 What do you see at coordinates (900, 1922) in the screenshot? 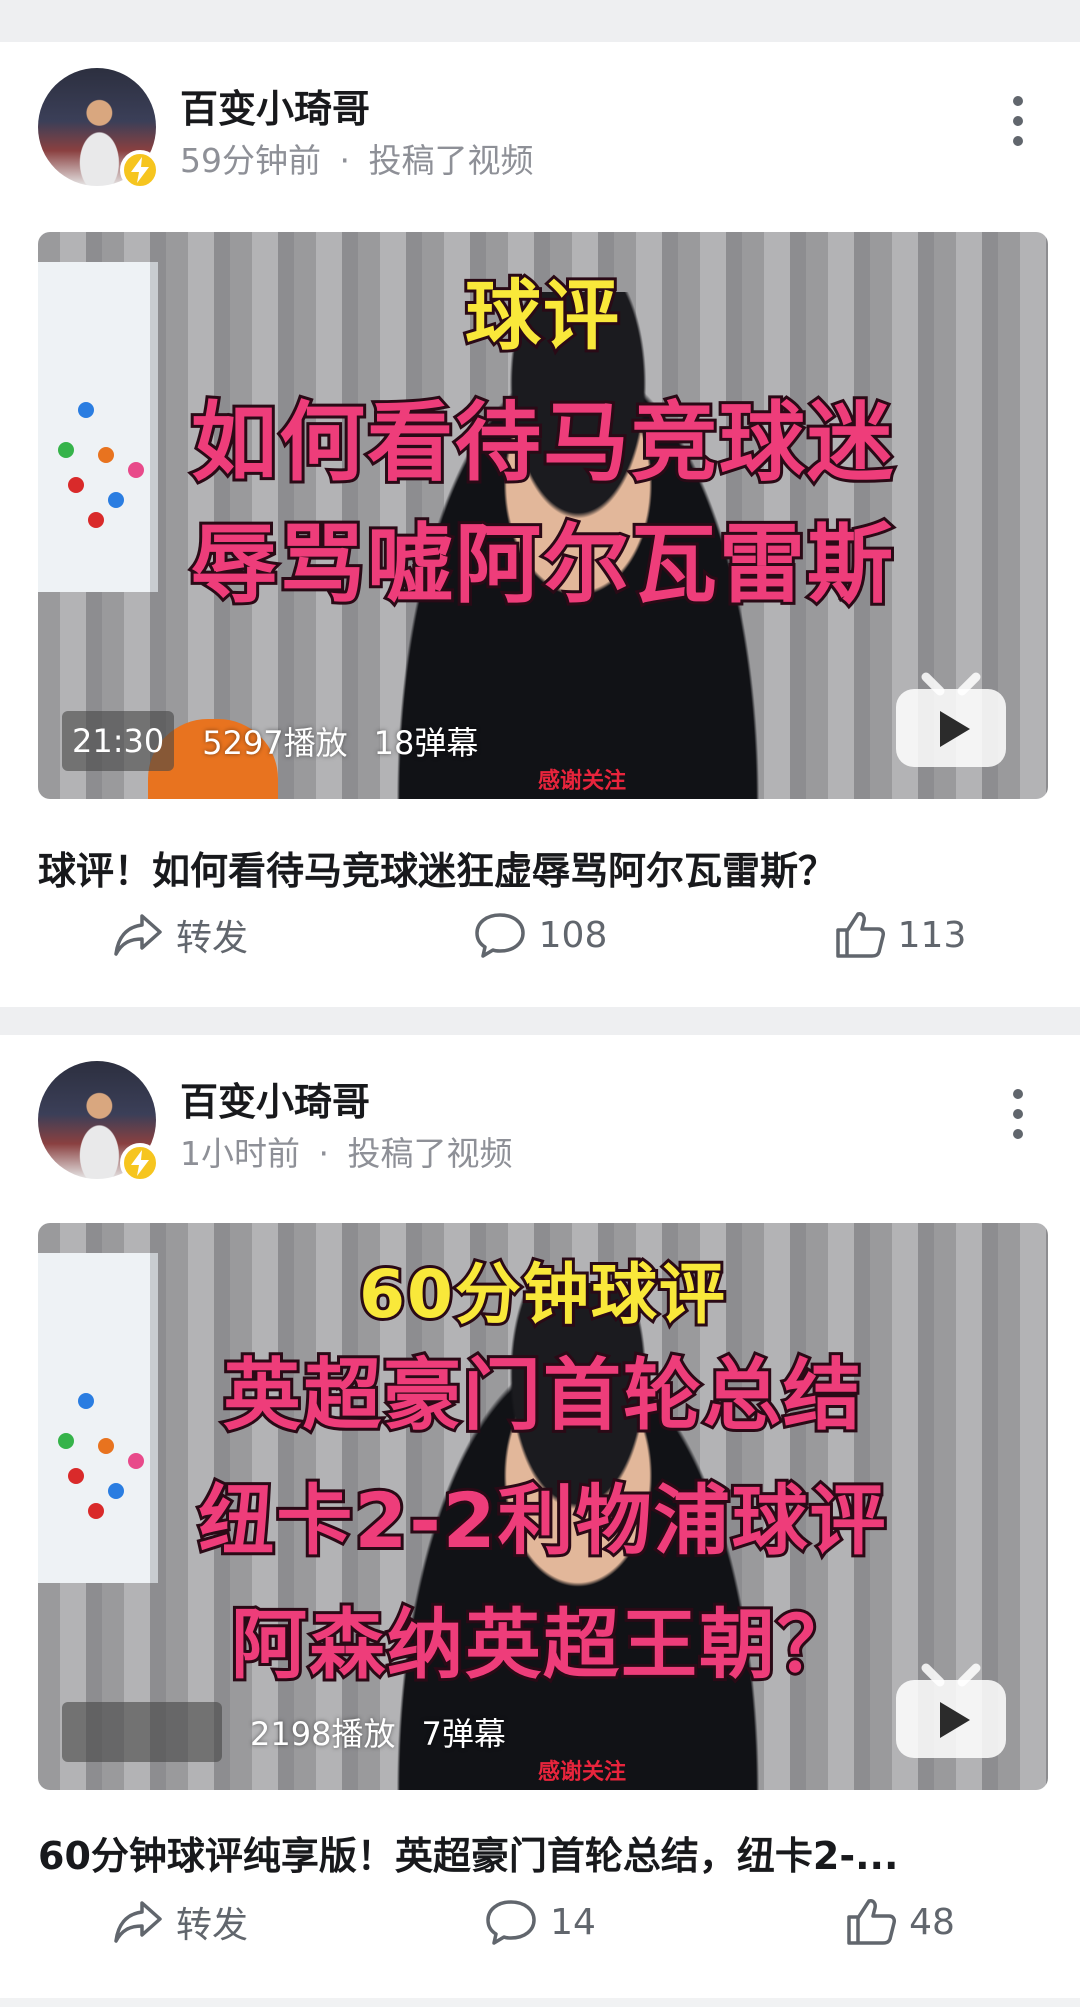
I see `like-button: 48` at bounding box center [900, 1922].